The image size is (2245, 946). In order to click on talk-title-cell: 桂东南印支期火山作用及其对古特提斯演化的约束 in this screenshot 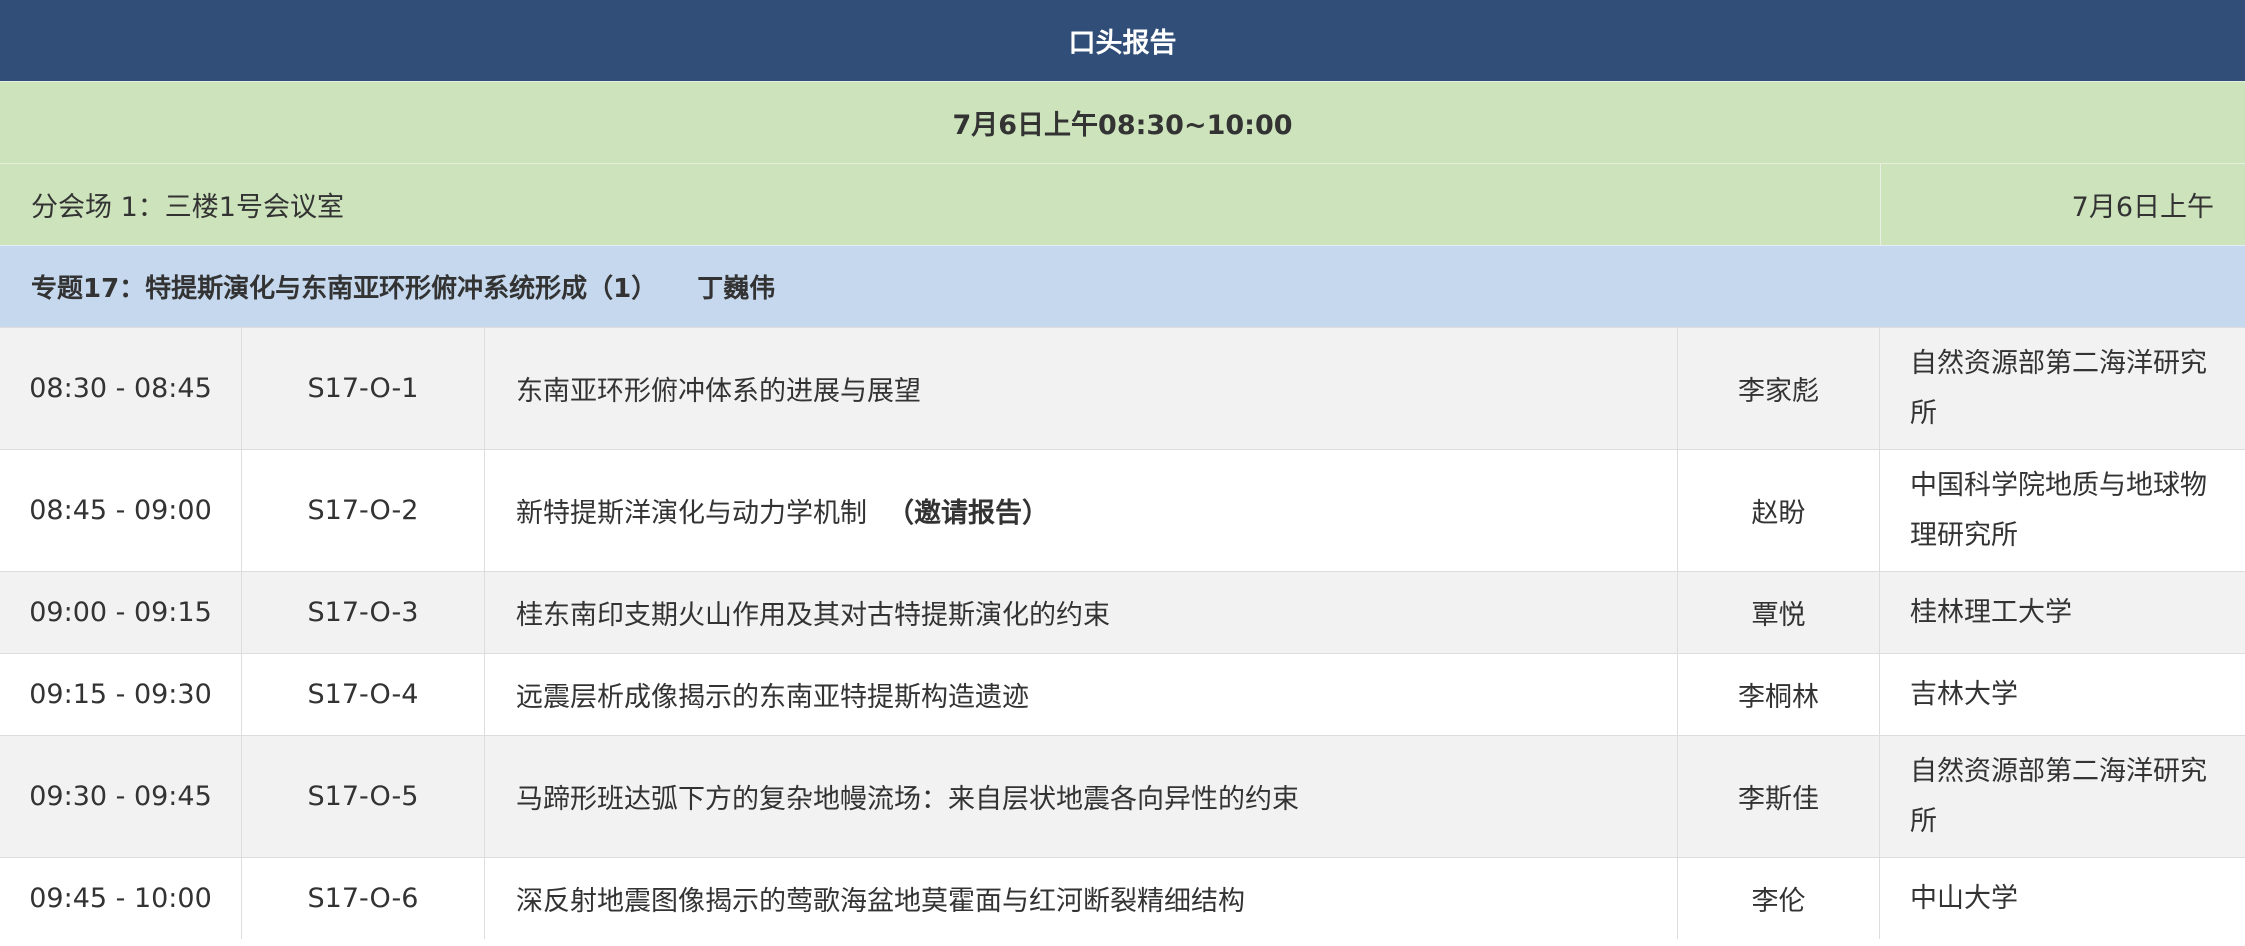, I will do `click(1081, 612)`.